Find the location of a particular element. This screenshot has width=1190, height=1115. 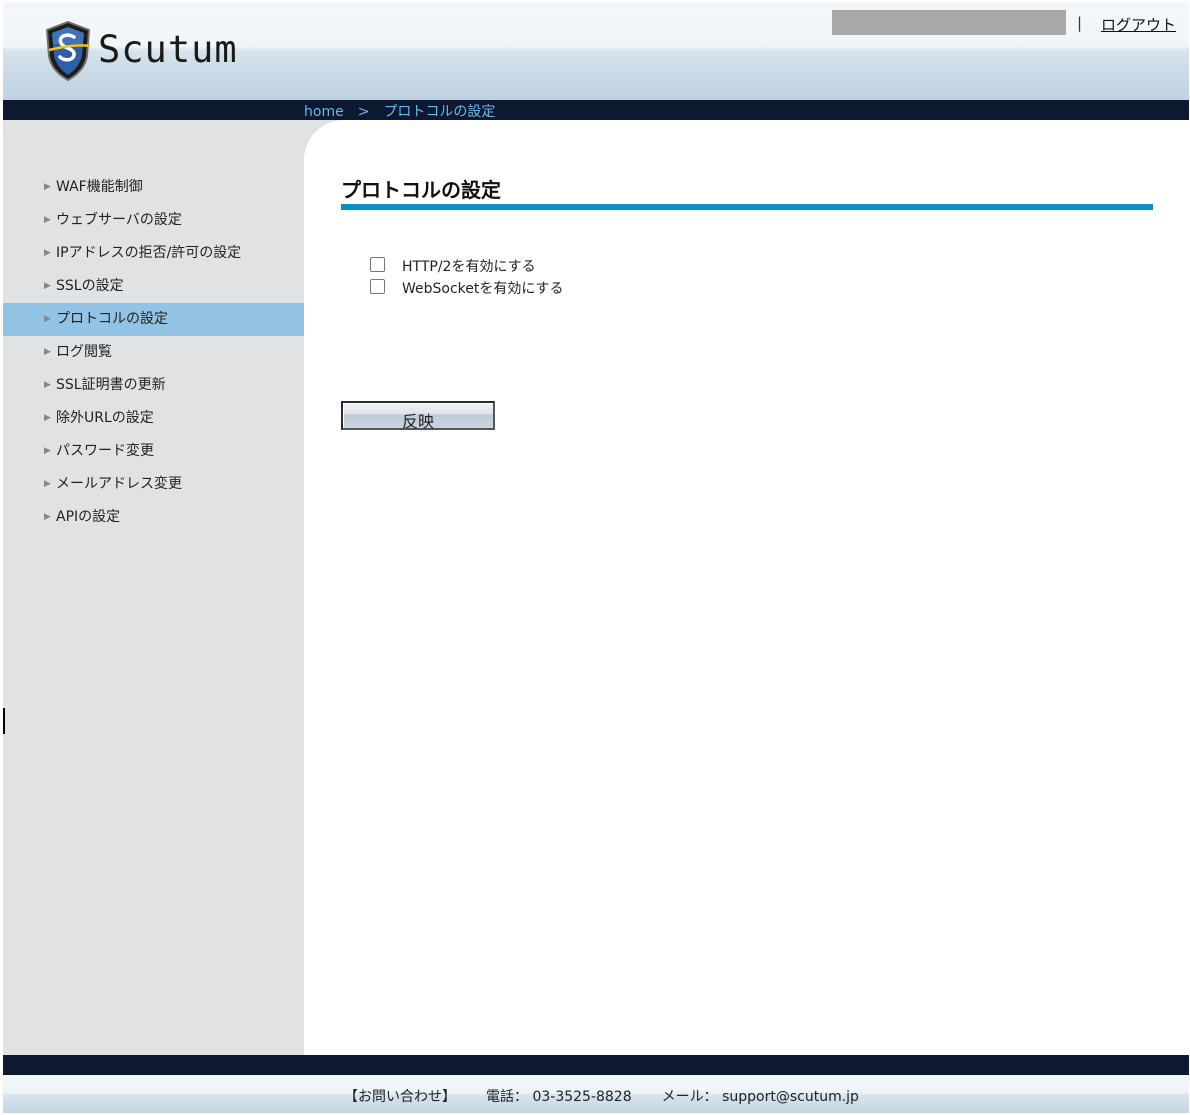

header: Scutum | ログアウト is located at coordinates (596, 51).